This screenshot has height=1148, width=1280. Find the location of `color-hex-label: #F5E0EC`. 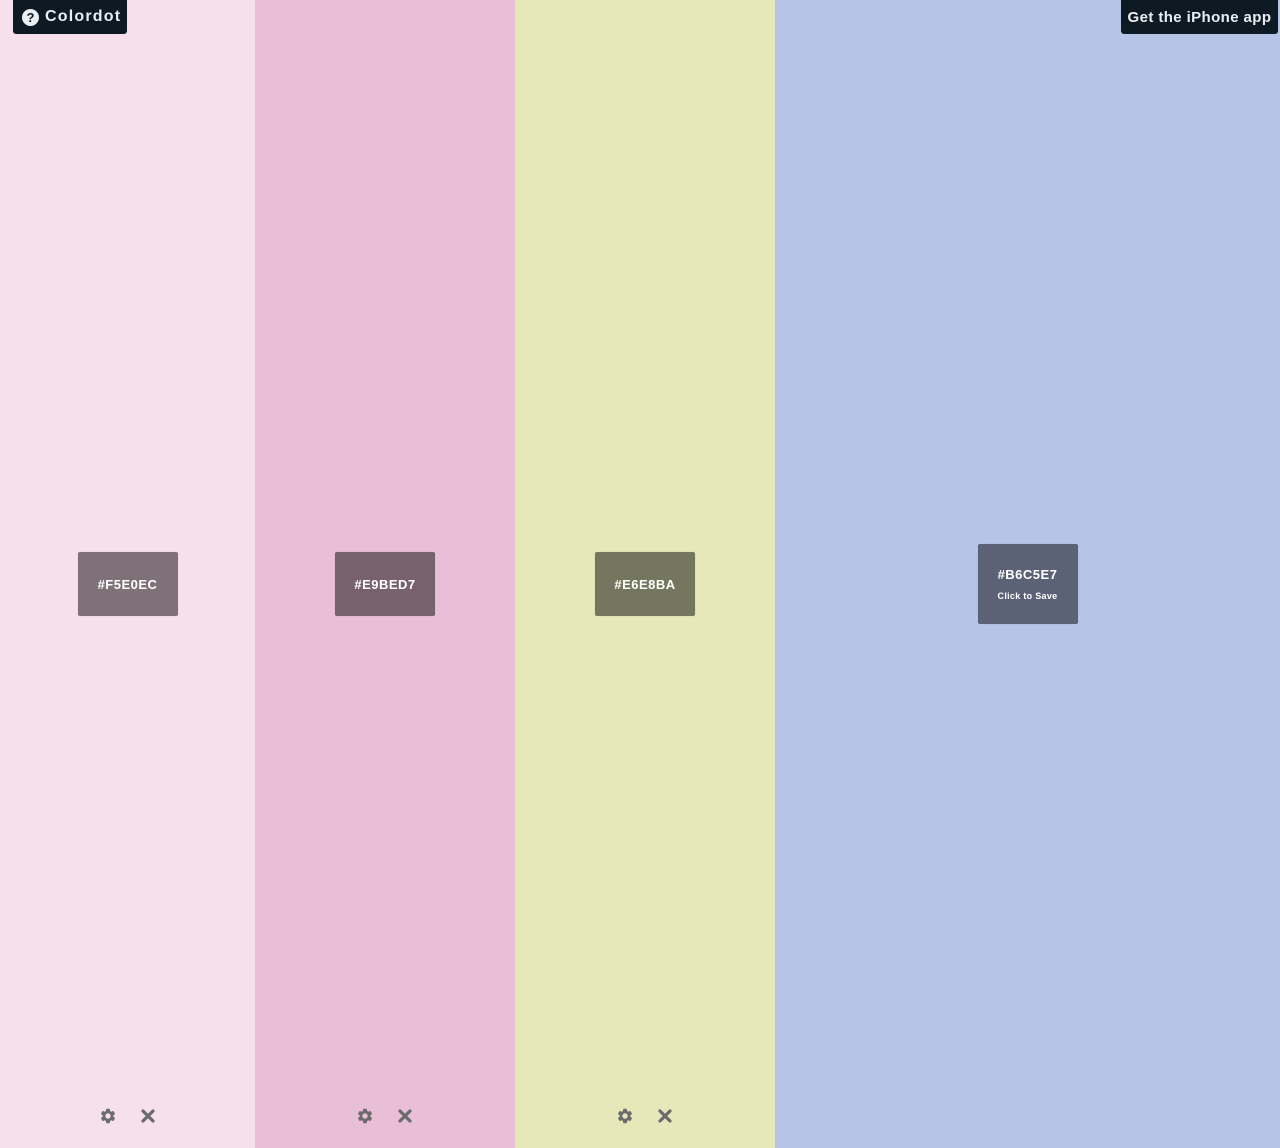

color-hex-label: #F5E0EC is located at coordinates (127, 584).